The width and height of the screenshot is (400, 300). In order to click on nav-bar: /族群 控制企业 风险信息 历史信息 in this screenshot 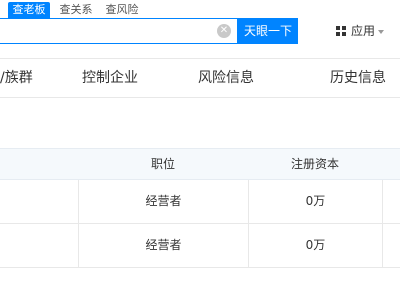, I will do `click(200, 78)`.